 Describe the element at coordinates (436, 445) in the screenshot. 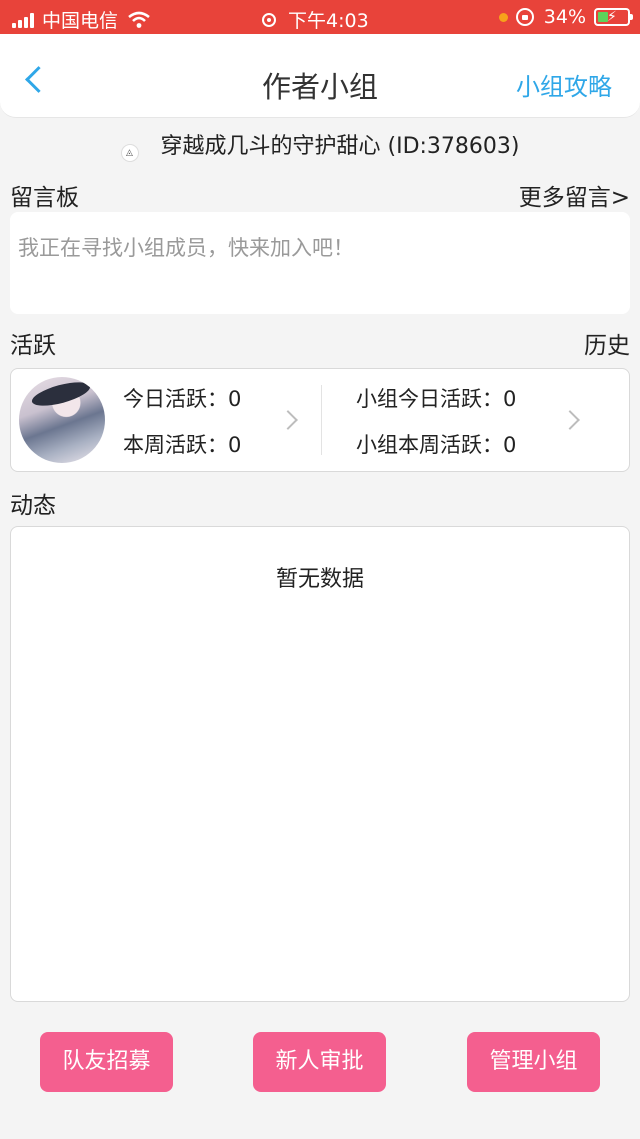

I see `group-week-activity: 小组本周活跃：0` at that location.